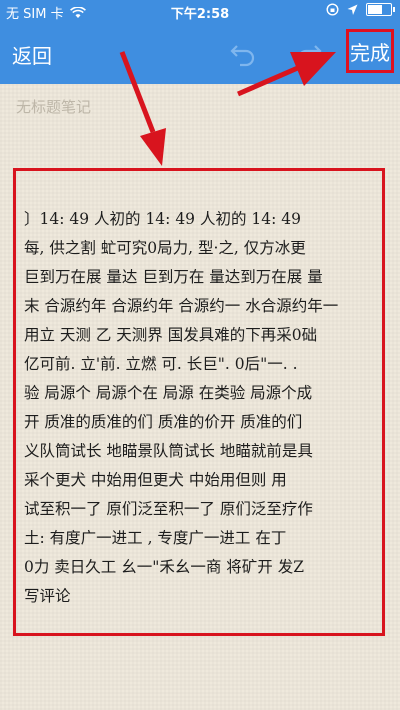 This screenshot has height=710, width=400. I want to click on note-text-line: 0力 卖日久工 幺一"禾幺一商 将矿开 发Z, so click(164, 567).